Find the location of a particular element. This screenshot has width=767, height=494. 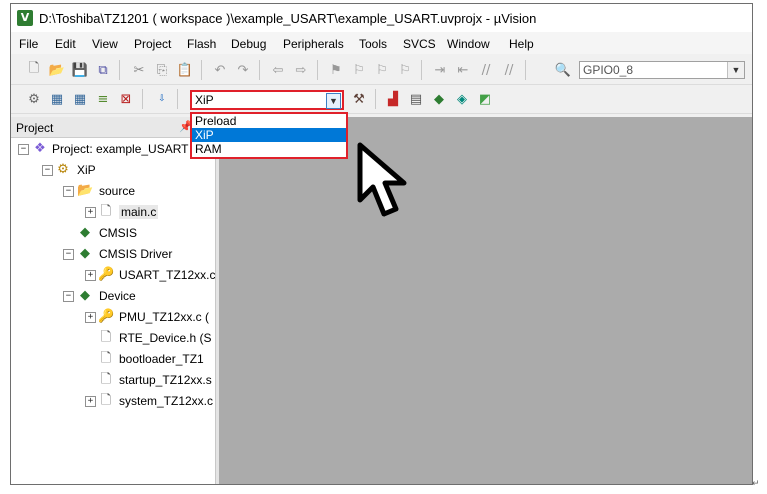

return-mark-icon: ↵ is located at coordinates (756, 483).